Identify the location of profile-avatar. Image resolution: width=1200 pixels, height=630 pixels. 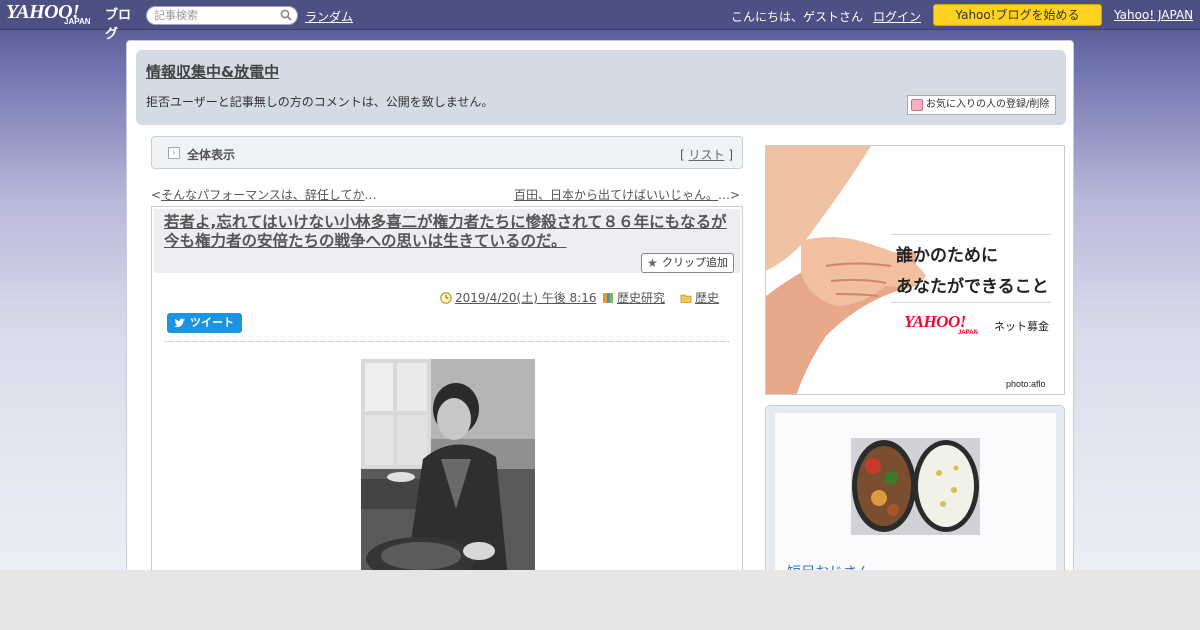
(915, 486).